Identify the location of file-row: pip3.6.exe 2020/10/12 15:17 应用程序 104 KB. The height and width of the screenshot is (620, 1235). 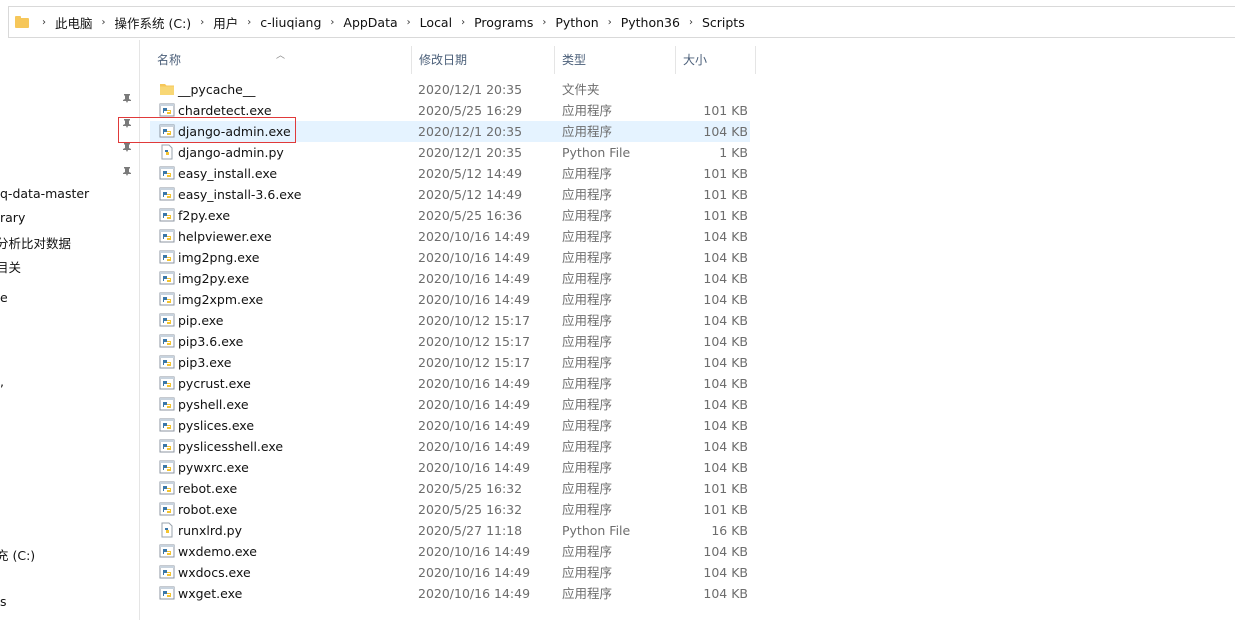
(450, 341).